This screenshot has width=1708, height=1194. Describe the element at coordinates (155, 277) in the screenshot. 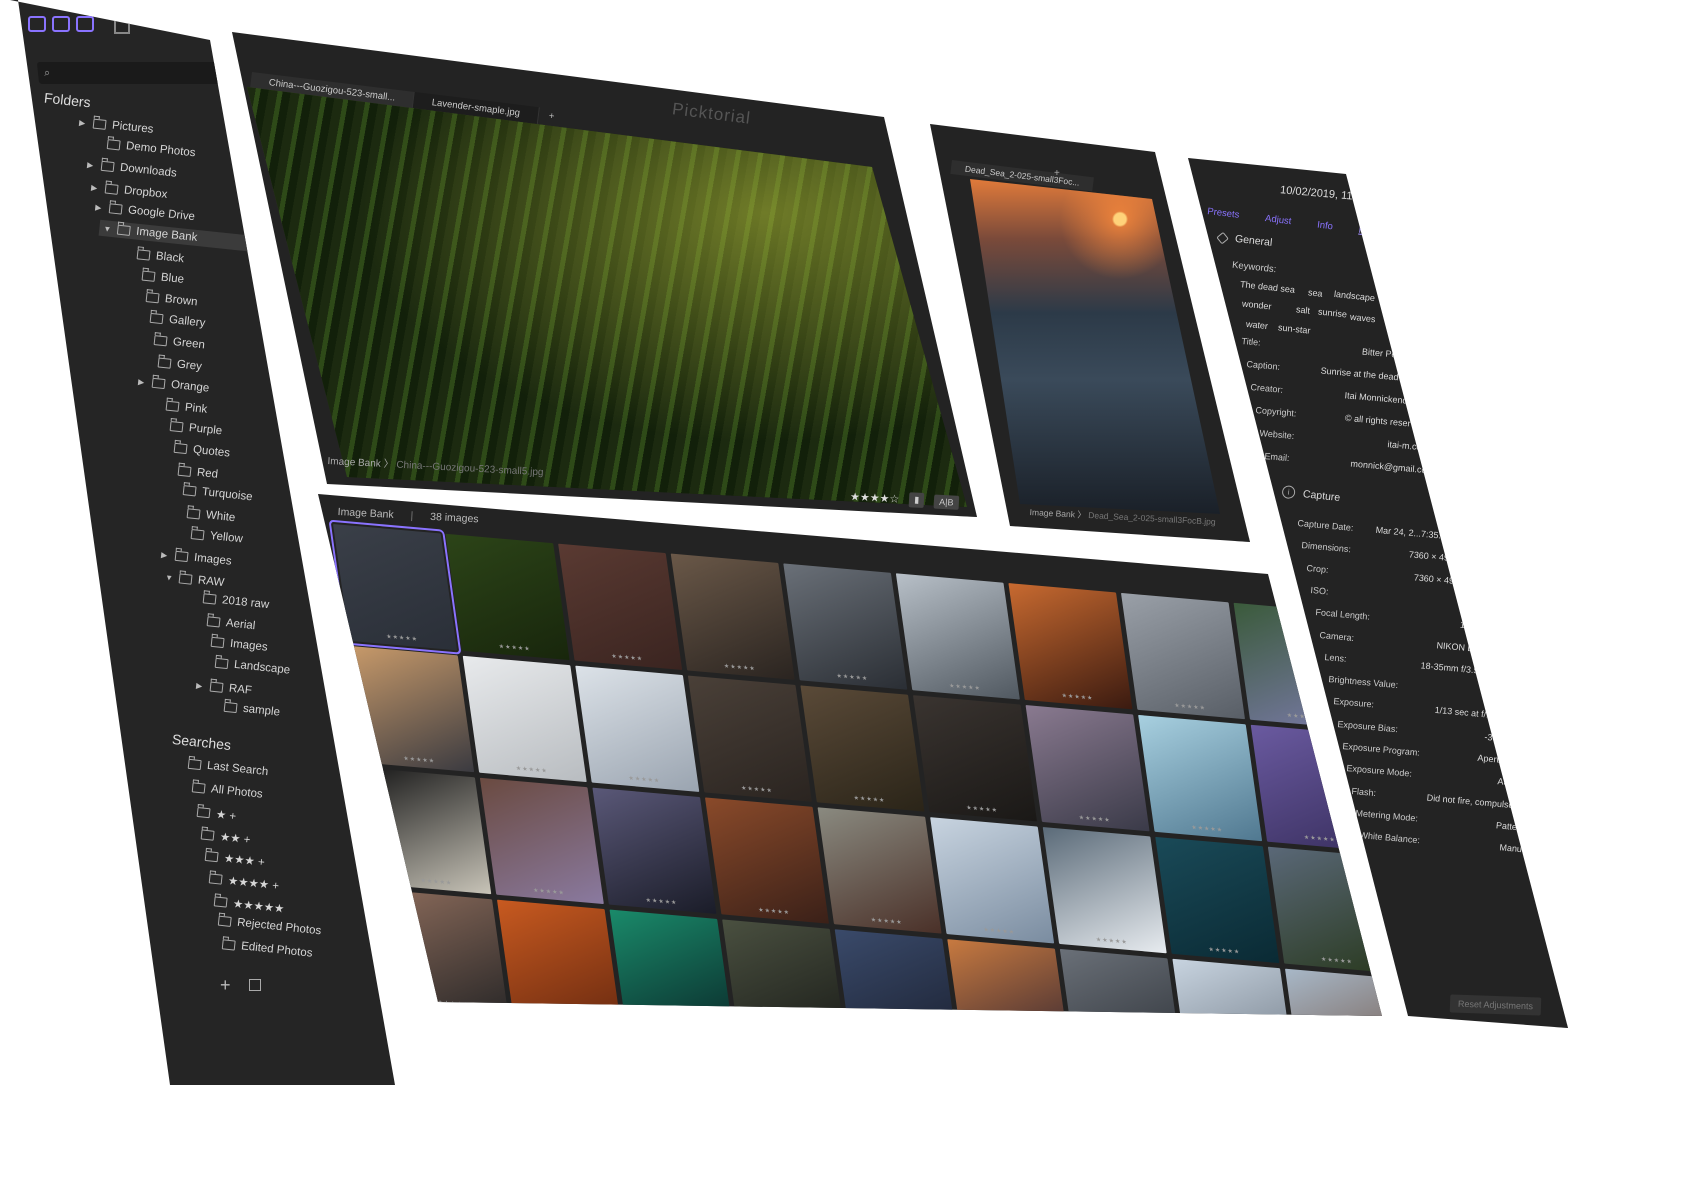

I see `sidebar-folder-item: Blue` at that location.